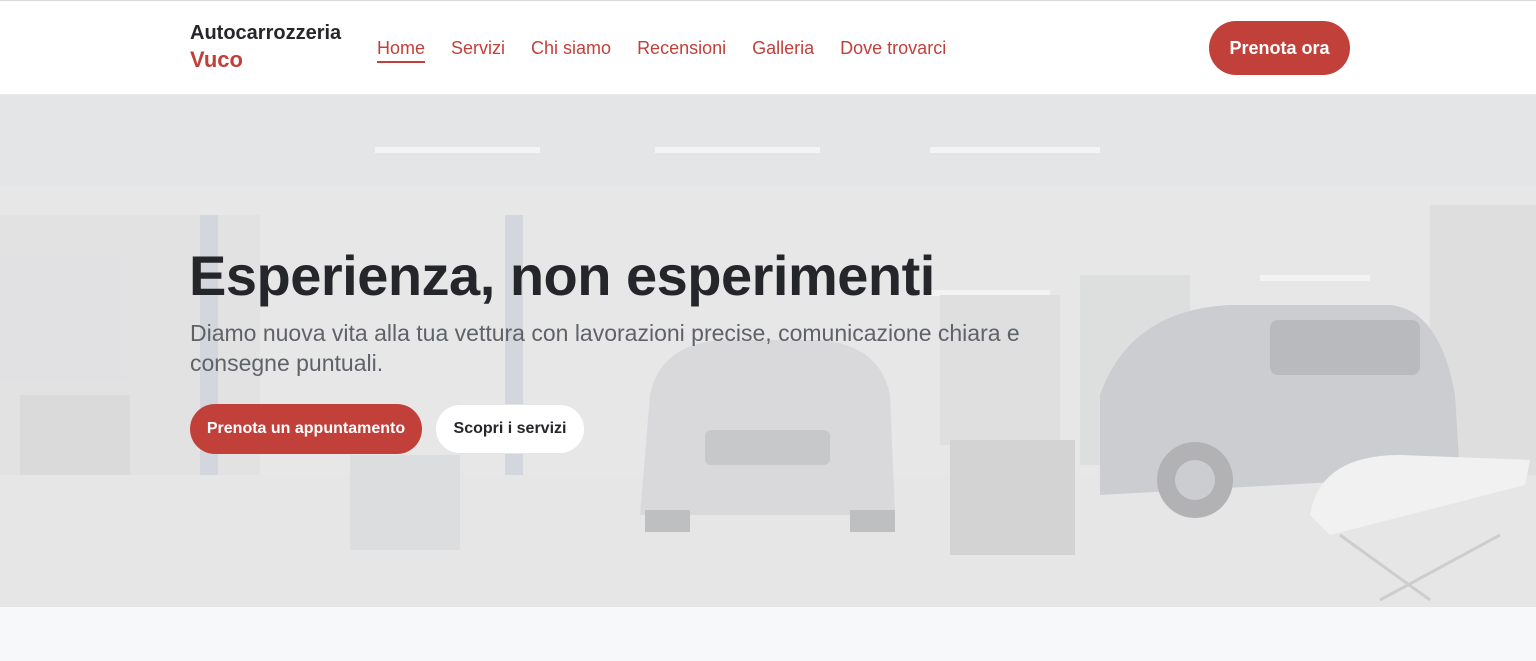 This screenshot has width=1536, height=661. What do you see at coordinates (216, 59) in the screenshot?
I see `brand-name-line2: Vuco` at bounding box center [216, 59].